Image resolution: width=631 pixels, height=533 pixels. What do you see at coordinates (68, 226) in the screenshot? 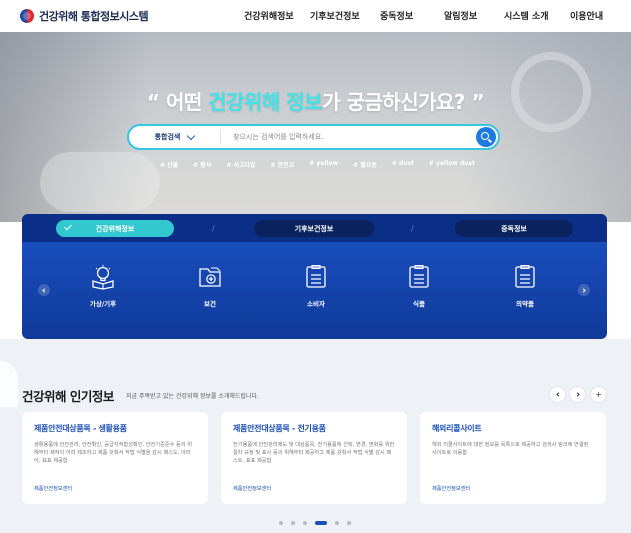
I see `check-icon` at bounding box center [68, 226].